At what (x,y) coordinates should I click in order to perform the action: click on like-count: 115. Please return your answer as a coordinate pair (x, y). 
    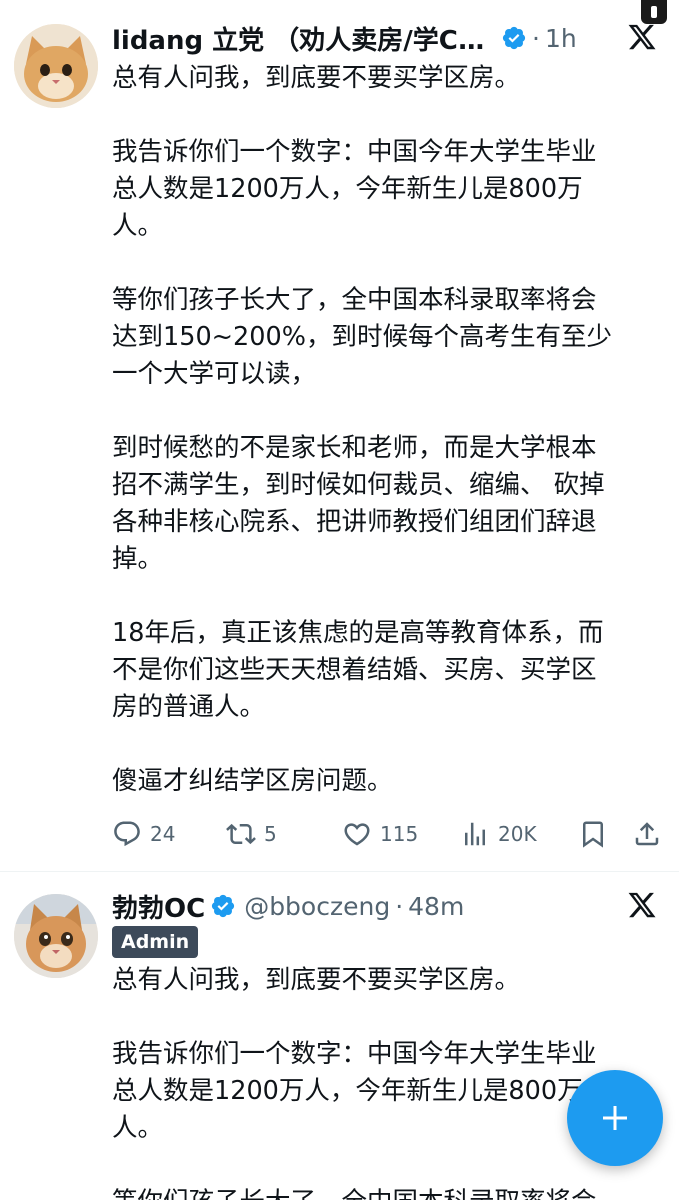
    Looking at the image, I should click on (399, 834).